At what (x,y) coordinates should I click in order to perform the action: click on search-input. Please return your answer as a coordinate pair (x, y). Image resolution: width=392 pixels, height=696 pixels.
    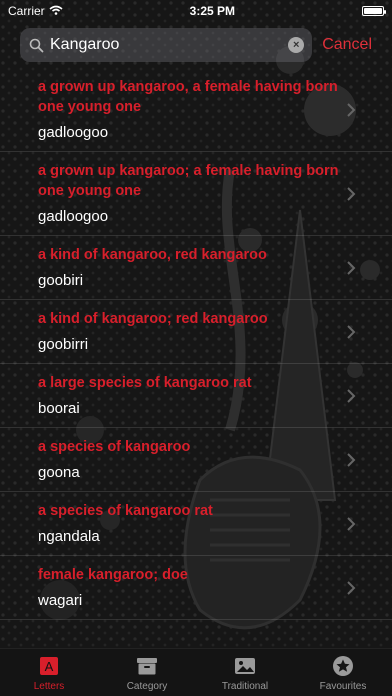
    Looking at the image, I should click on (166, 45).